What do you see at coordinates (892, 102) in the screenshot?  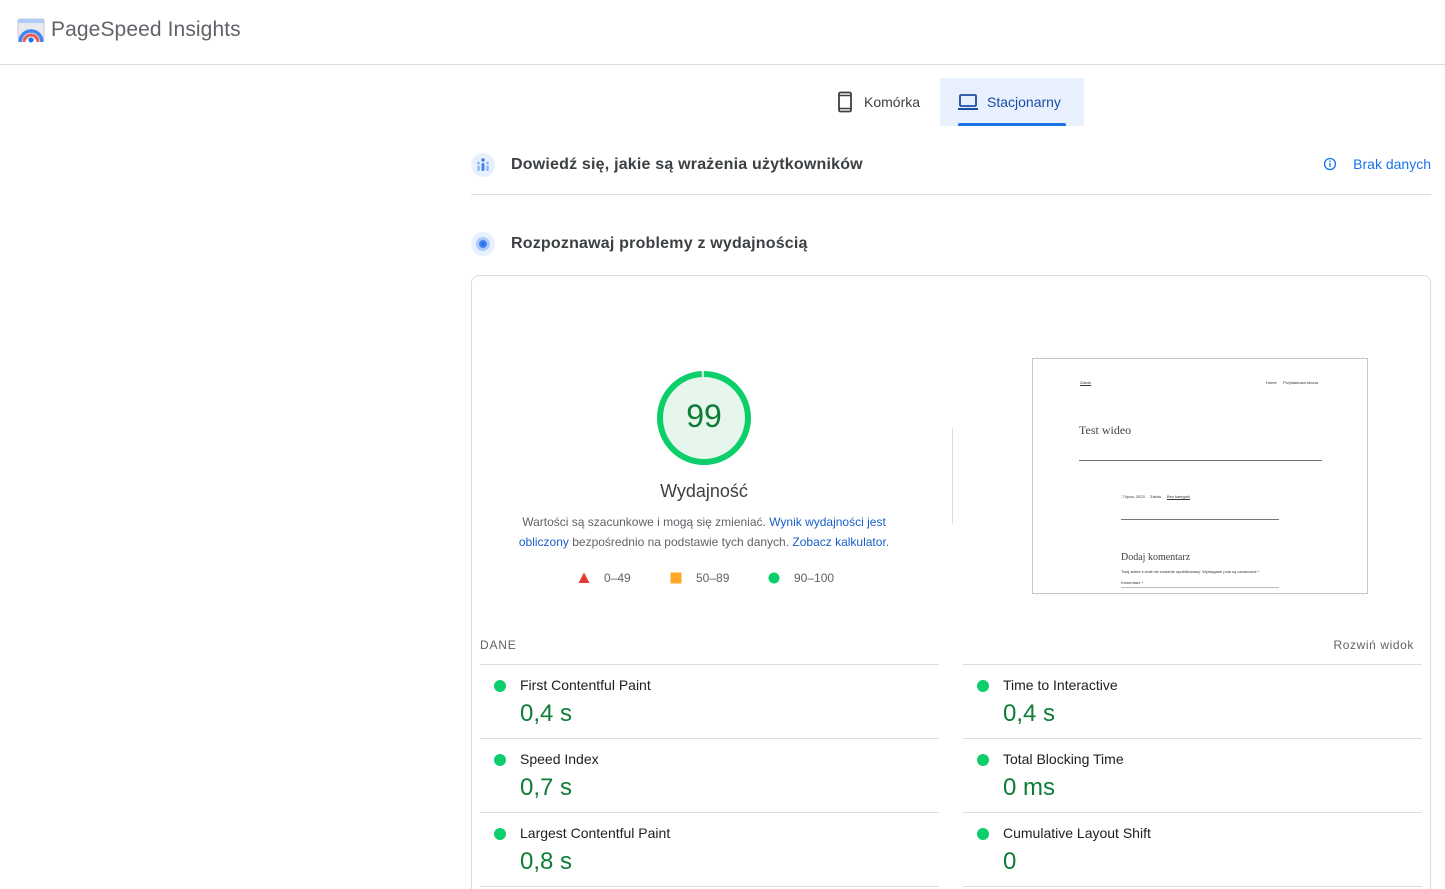 I see `tab-mobile-label: Komórka` at bounding box center [892, 102].